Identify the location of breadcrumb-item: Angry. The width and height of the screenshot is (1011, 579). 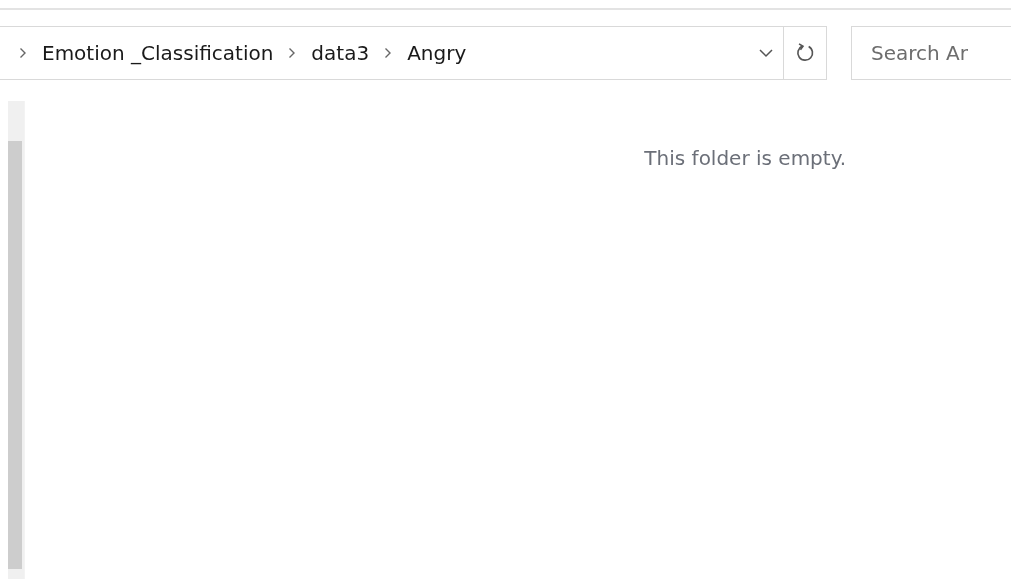
(437, 53).